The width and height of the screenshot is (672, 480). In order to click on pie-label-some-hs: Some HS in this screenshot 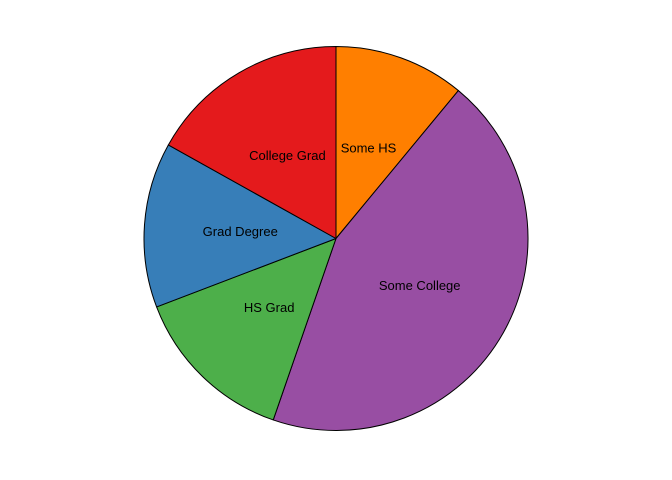, I will do `click(369, 148)`.